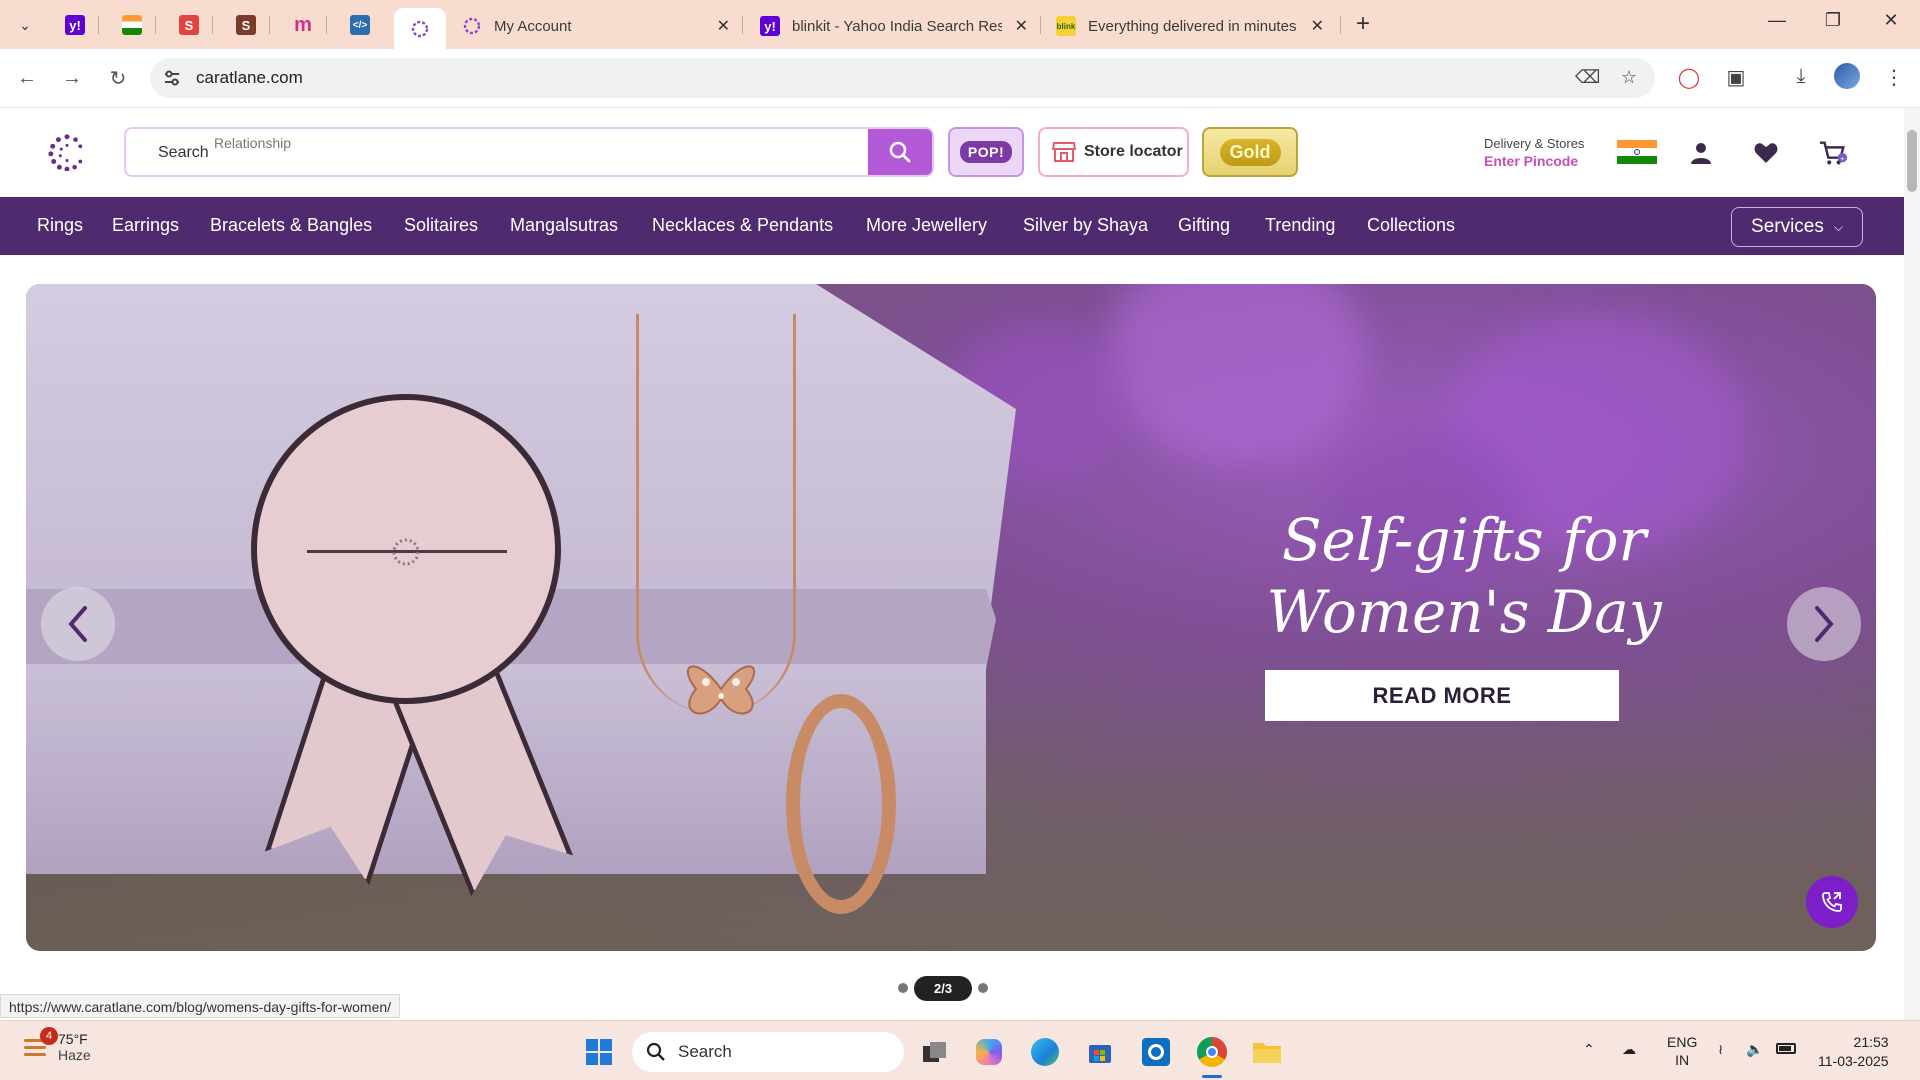  Describe the element at coordinates (40, 1044) in the screenshot. I see `weather-haze-icon: 4` at that location.